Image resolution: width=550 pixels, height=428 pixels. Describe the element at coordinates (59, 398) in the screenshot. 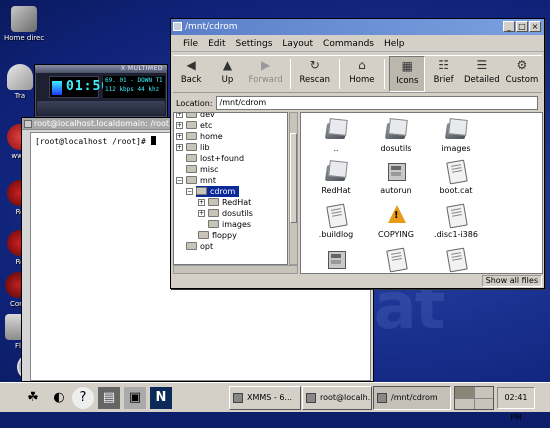

I see `terminal-launcher-icon: ◐` at that location.